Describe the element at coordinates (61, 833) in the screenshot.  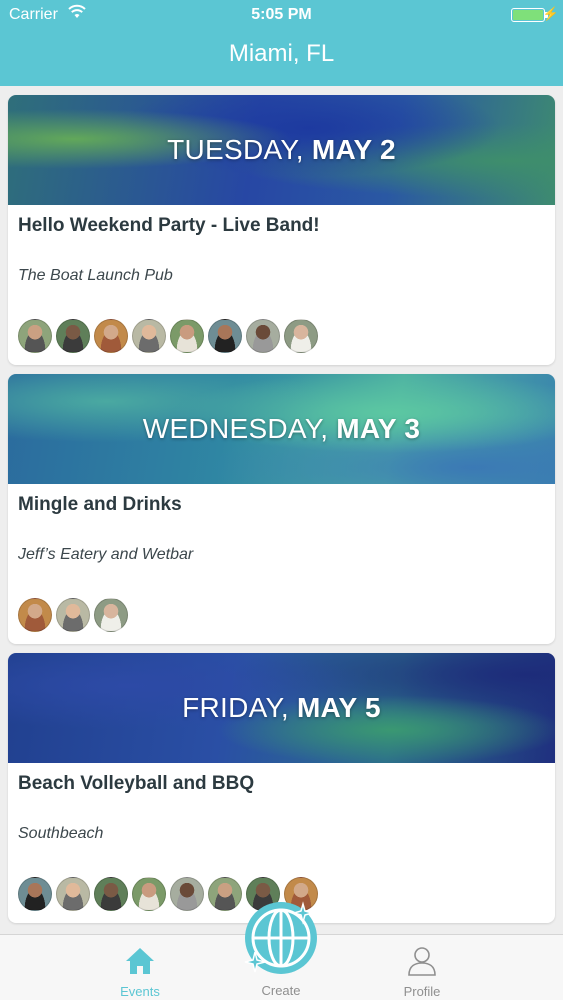
I see `event-venue: Southbeach` at that location.